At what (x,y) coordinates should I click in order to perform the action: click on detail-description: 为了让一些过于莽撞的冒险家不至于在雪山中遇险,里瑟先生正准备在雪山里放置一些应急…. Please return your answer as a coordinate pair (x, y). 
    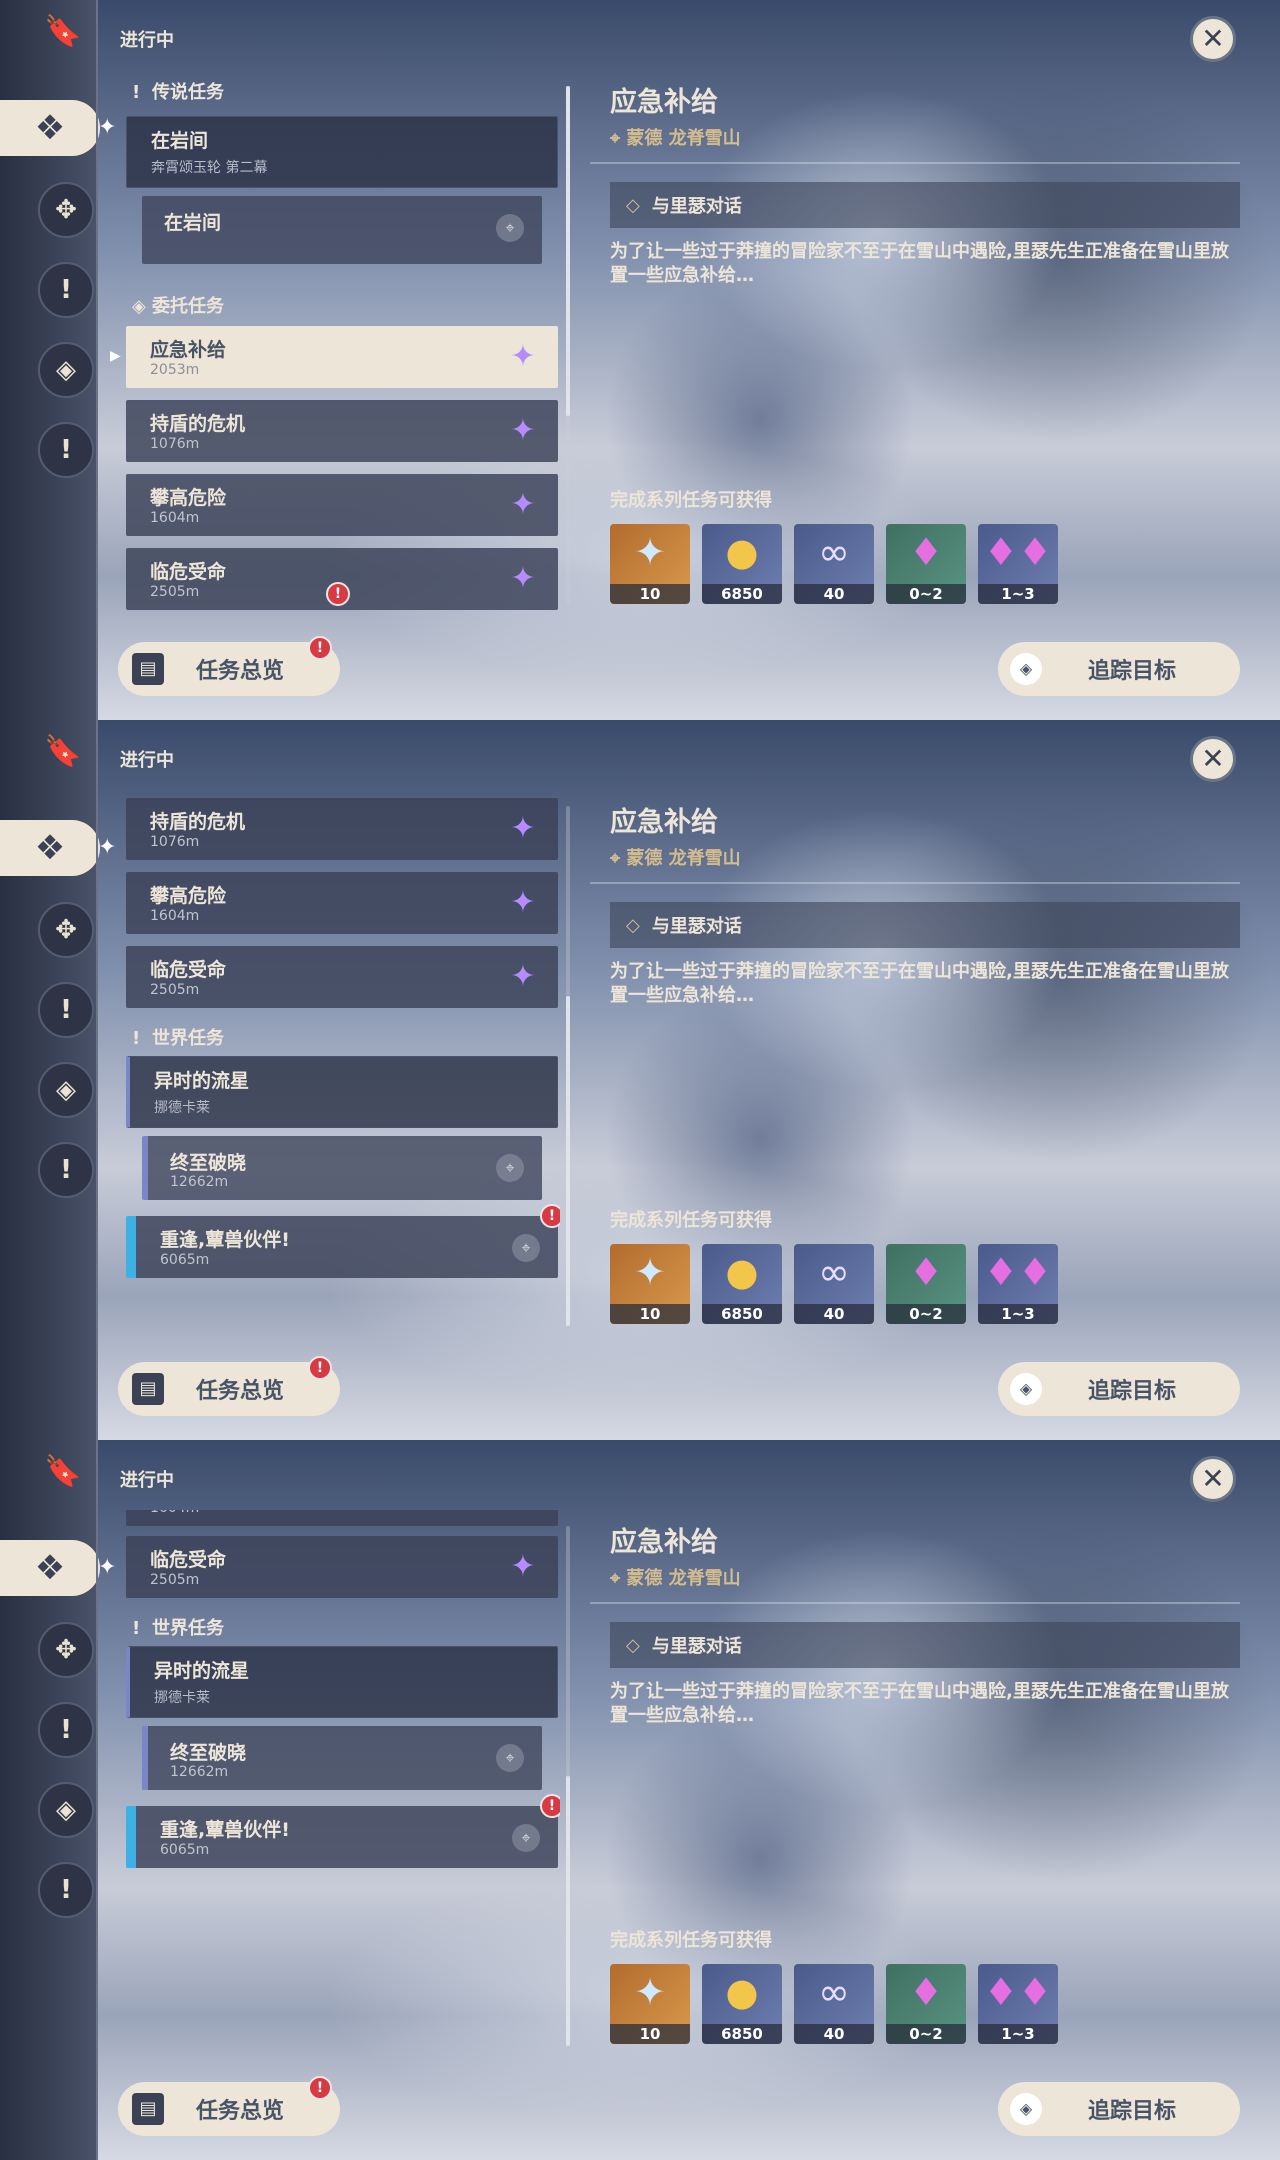
    Looking at the image, I should click on (919, 1703).